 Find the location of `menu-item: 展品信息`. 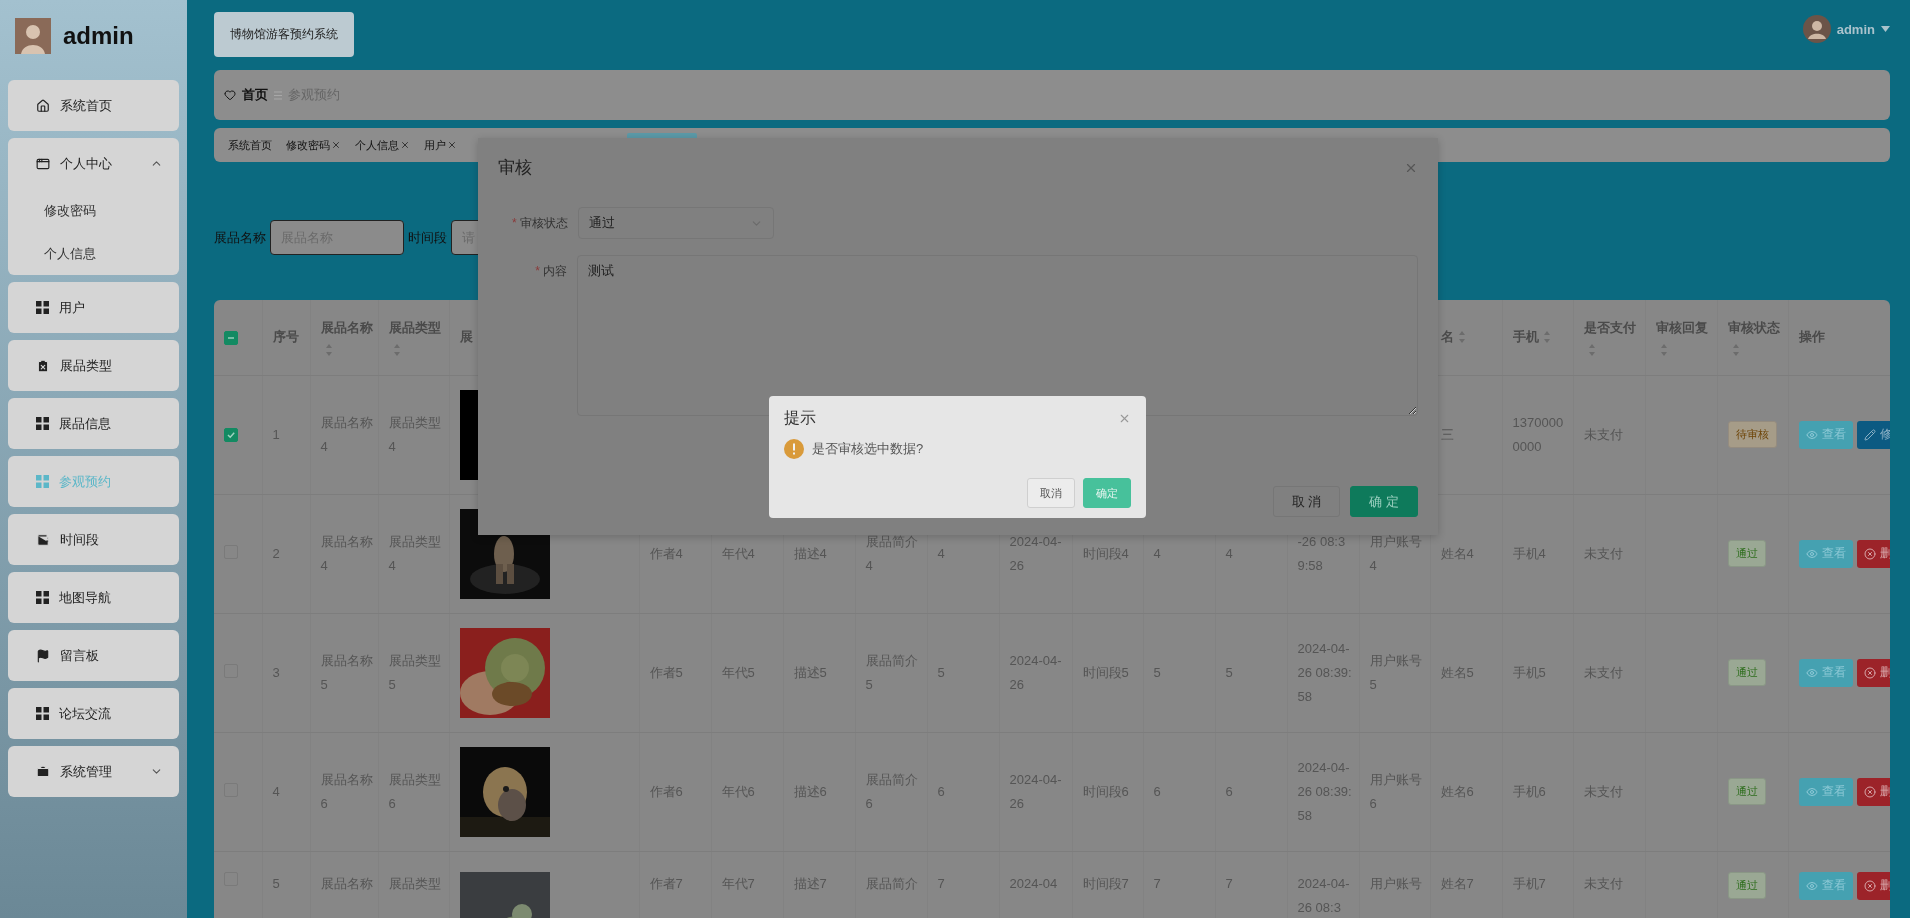

menu-item: 展品信息 is located at coordinates (93, 423).